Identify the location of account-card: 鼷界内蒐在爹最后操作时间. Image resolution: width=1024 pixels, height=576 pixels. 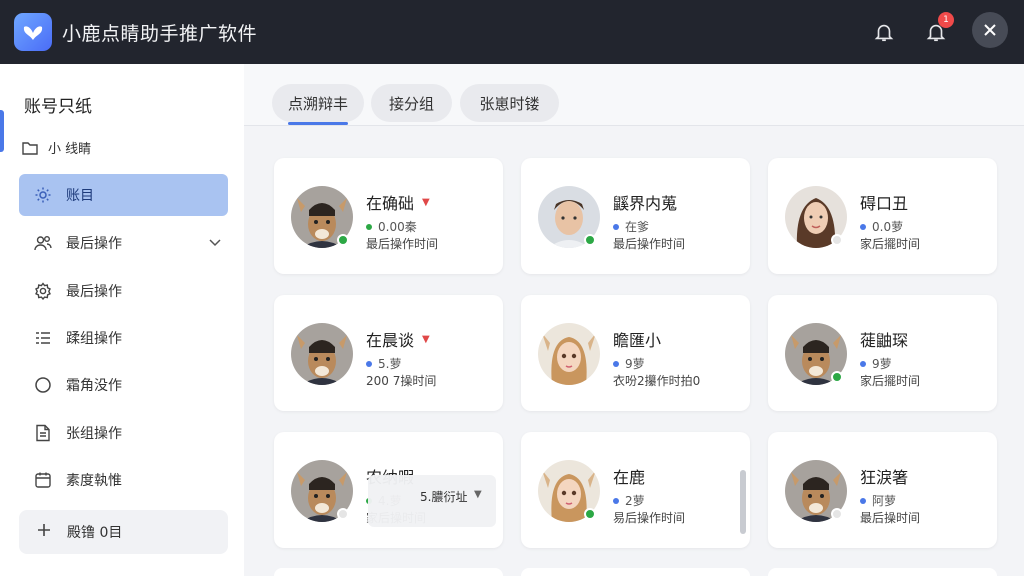
(635, 216).